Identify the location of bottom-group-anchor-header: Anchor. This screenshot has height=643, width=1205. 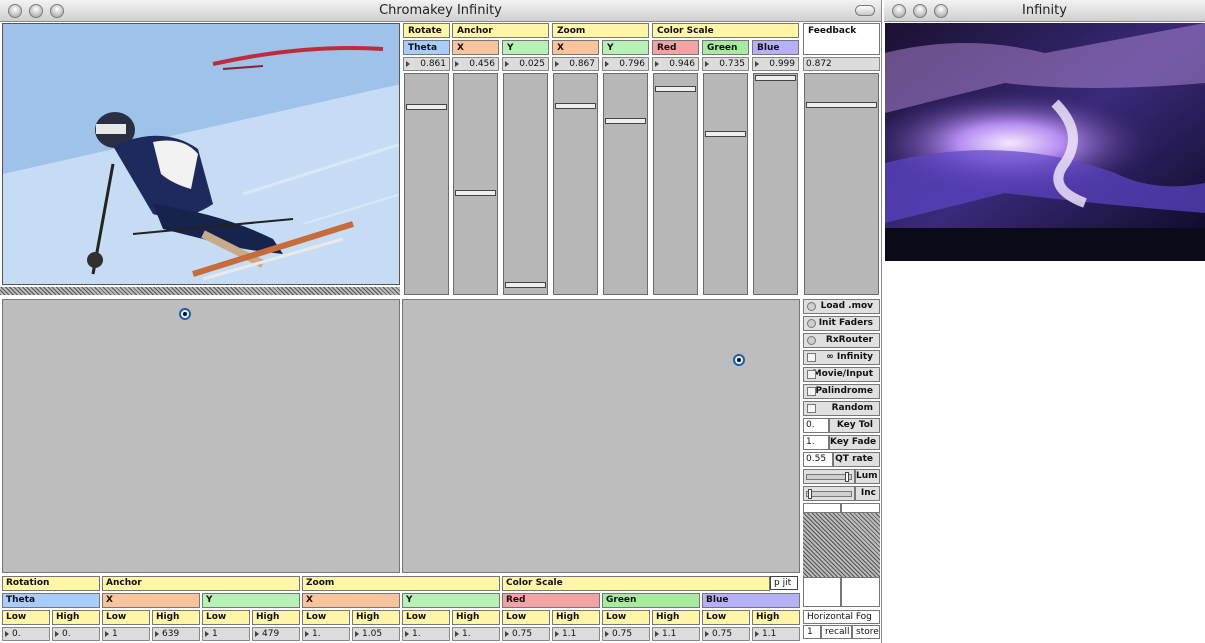
(201, 583).